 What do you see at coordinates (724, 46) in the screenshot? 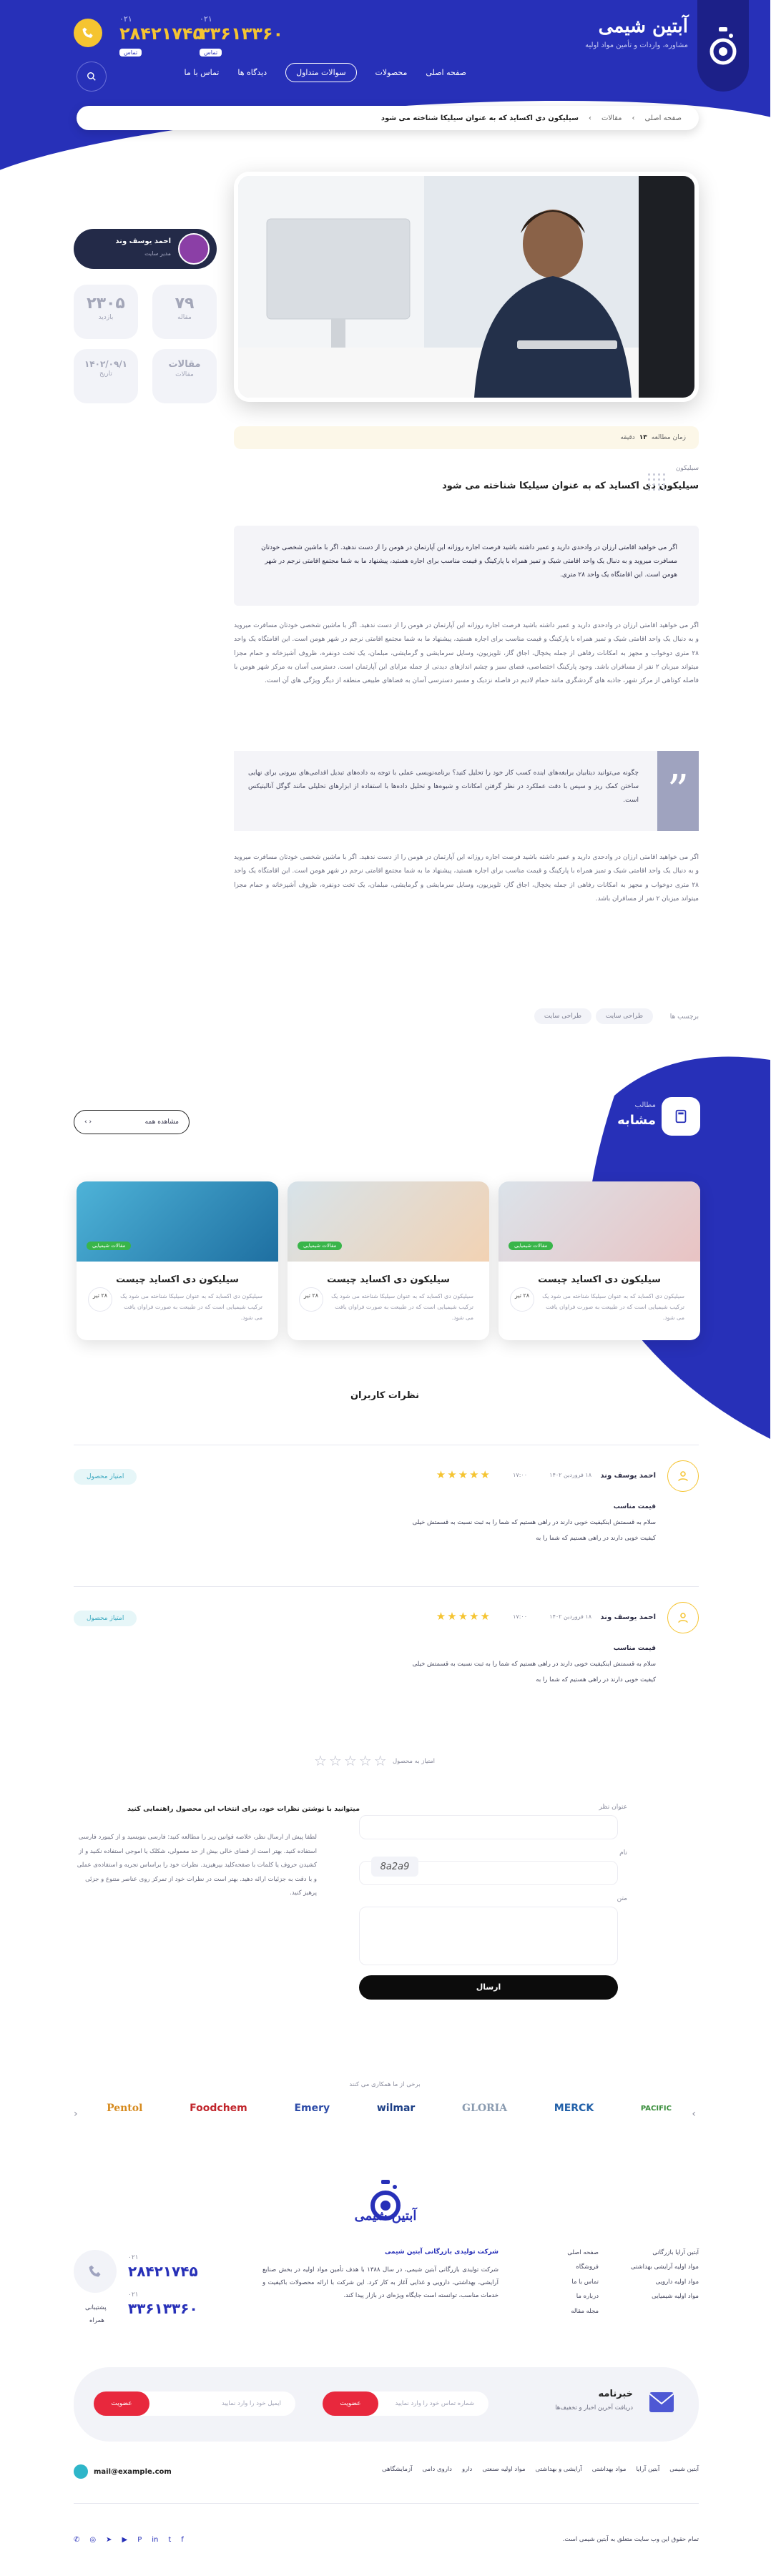
I see `logo-badge` at bounding box center [724, 46].